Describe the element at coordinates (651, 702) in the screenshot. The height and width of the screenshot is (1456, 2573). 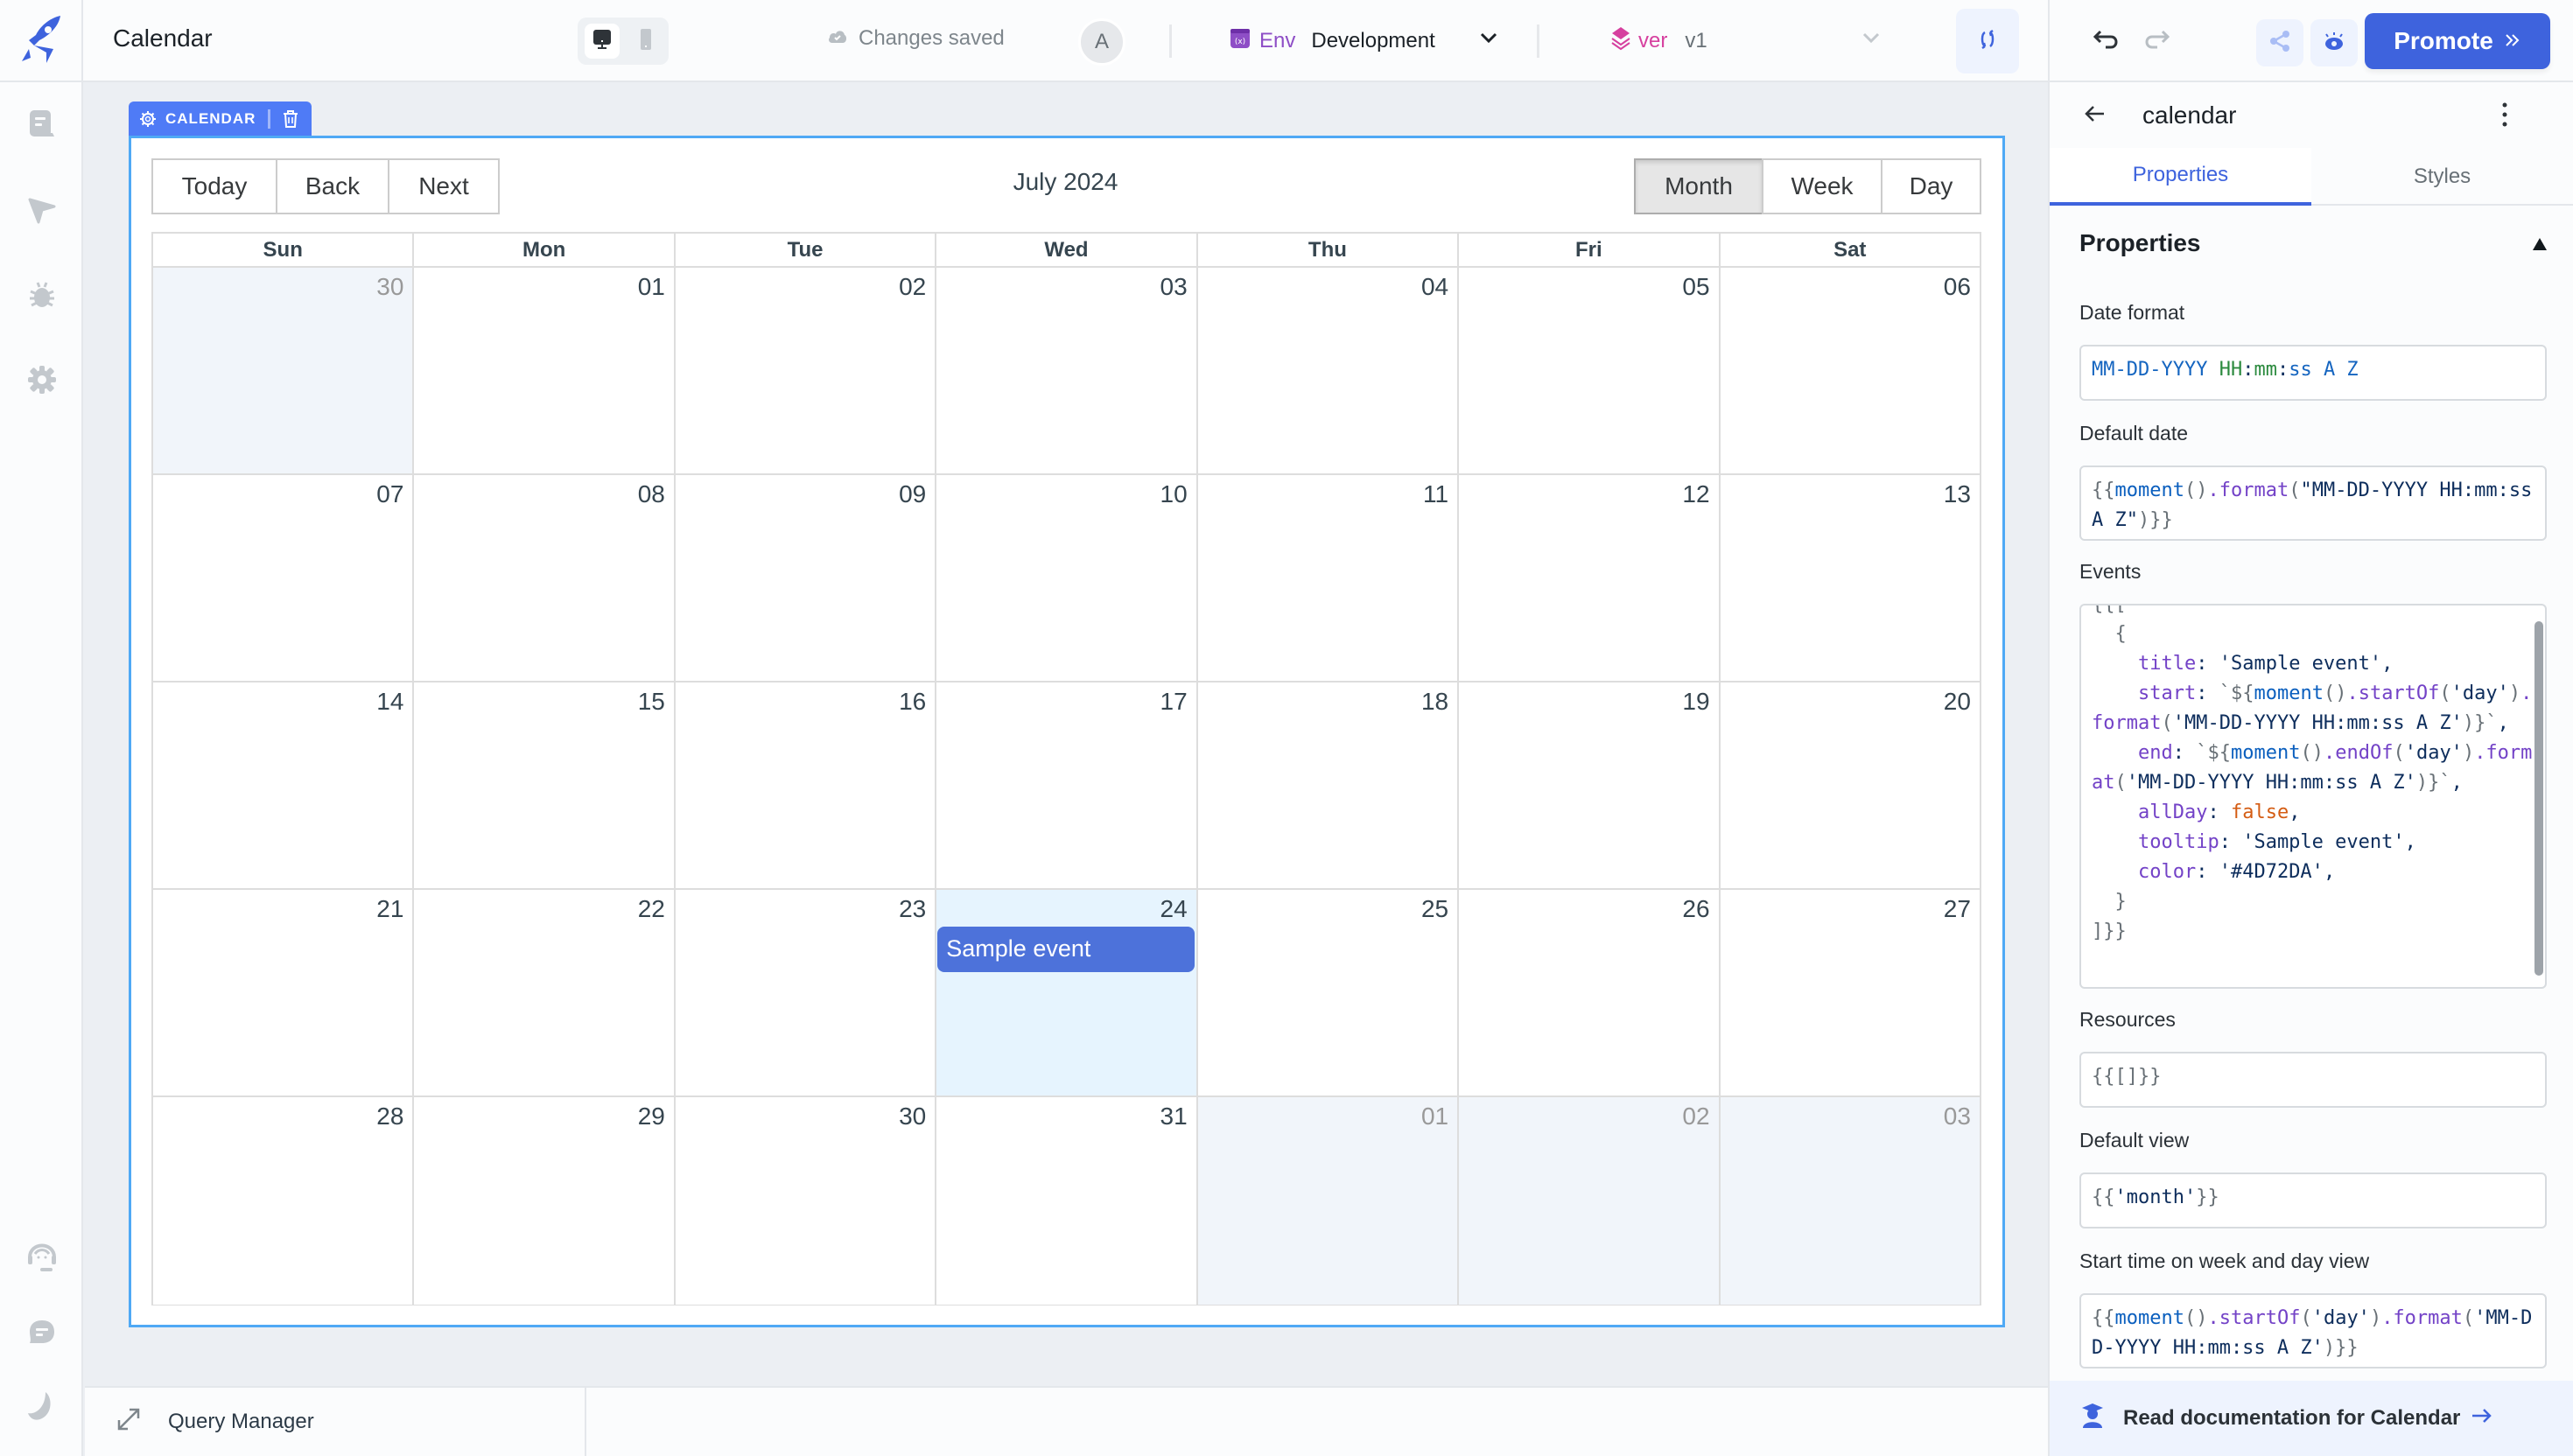
I see `day-number: 15` at that location.